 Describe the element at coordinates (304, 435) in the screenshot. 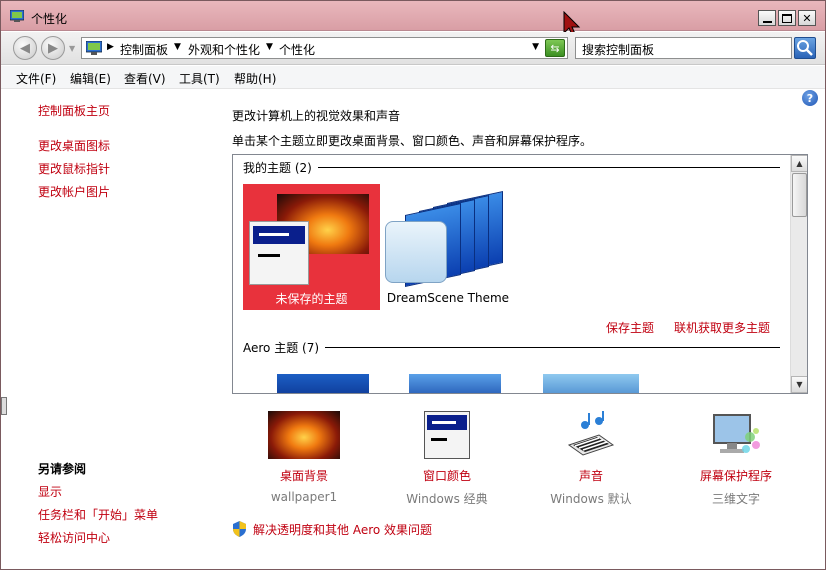

I see `wallpaper-icon` at that location.